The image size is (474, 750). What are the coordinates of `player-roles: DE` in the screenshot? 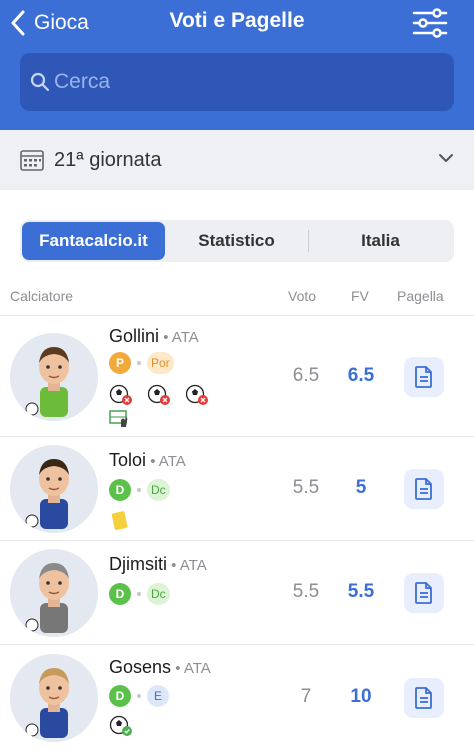 It's located at (139, 696).